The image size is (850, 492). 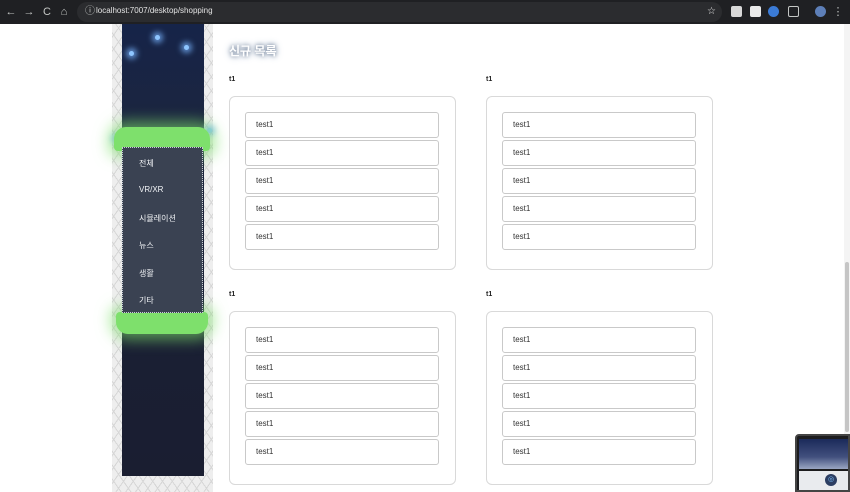 What do you see at coordinates (154, 10) in the screenshot?
I see `url-text: localhost:7007/desktop/shopping` at bounding box center [154, 10].